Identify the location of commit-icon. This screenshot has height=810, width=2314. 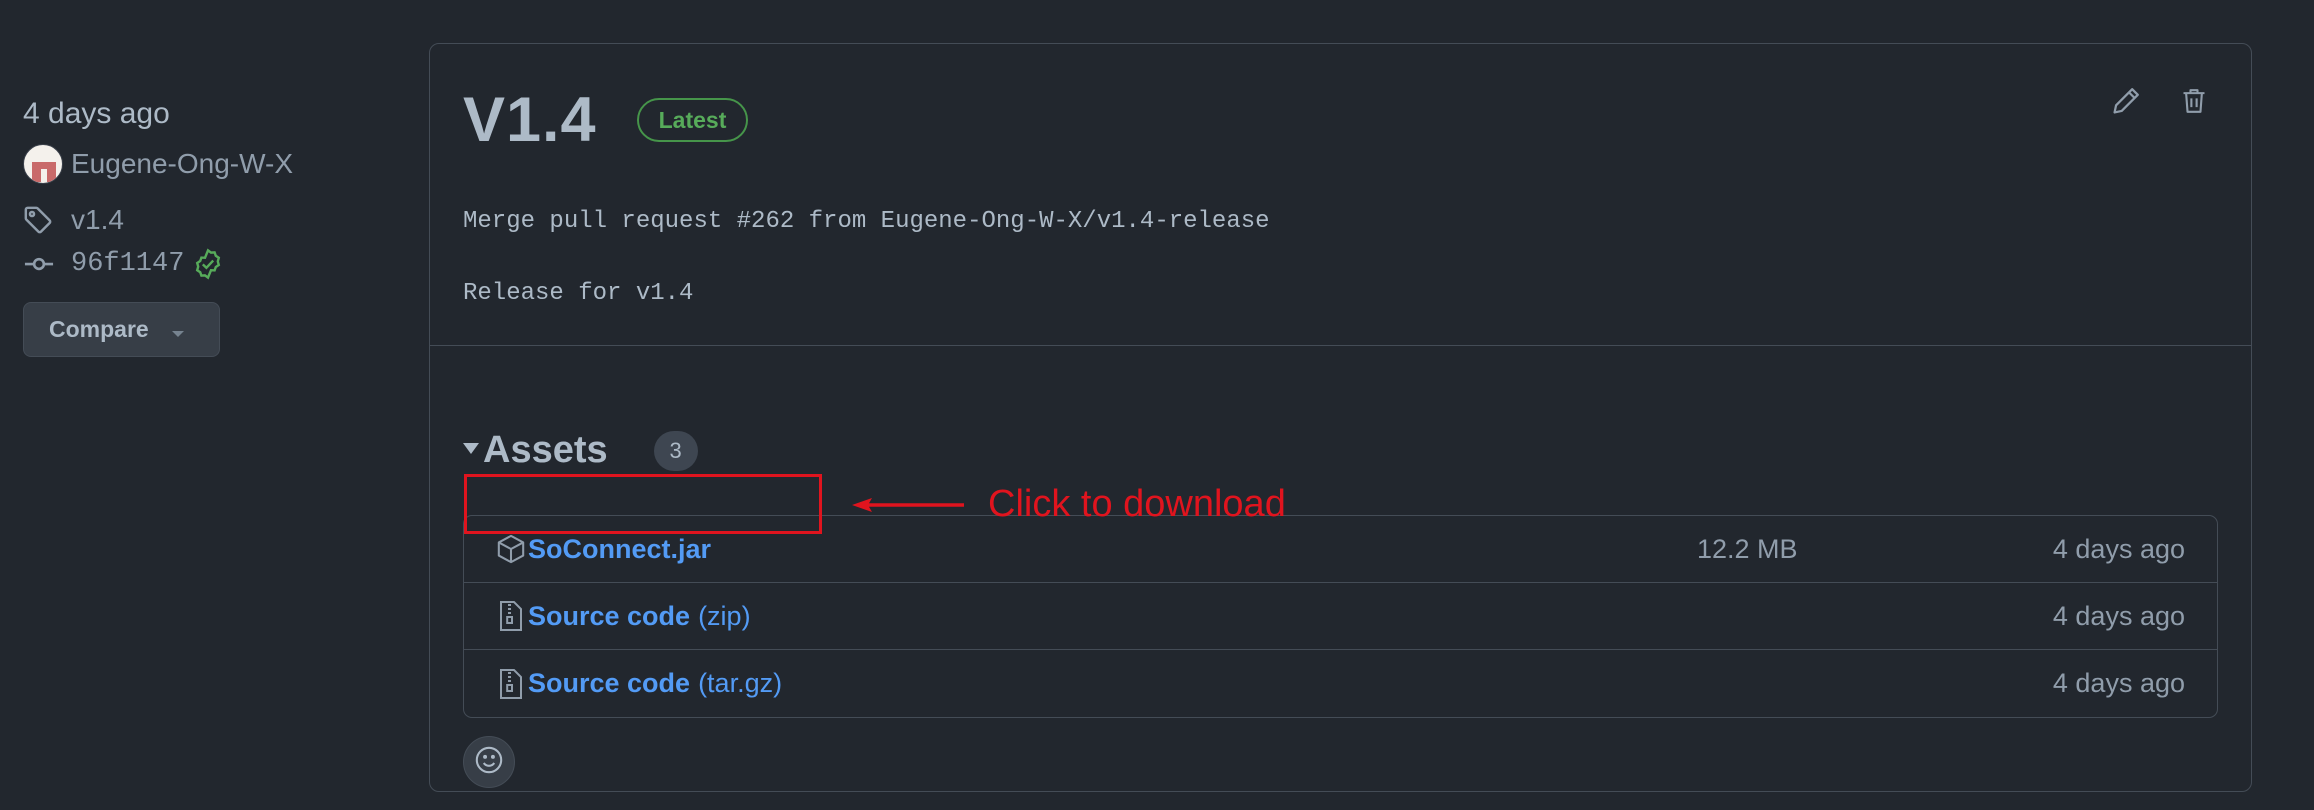
(43, 264).